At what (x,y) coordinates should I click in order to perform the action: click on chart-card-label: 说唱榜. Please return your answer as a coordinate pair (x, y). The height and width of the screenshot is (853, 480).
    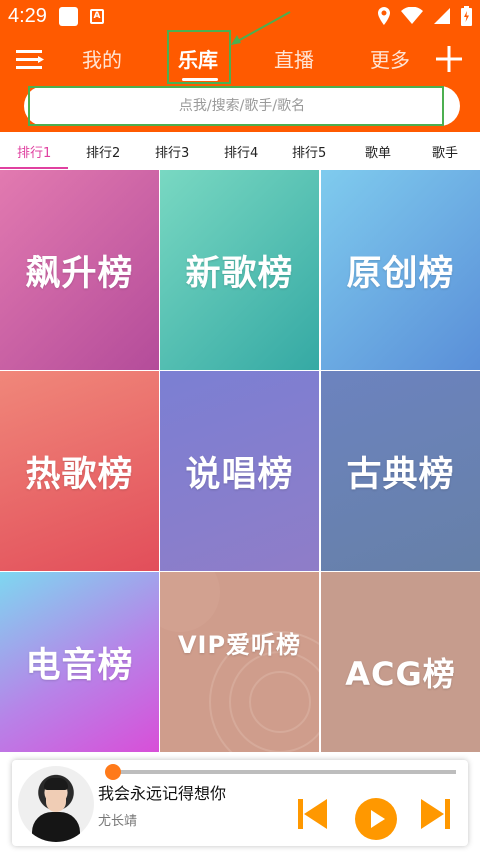
    Looking at the image, I should click on (239, 474).